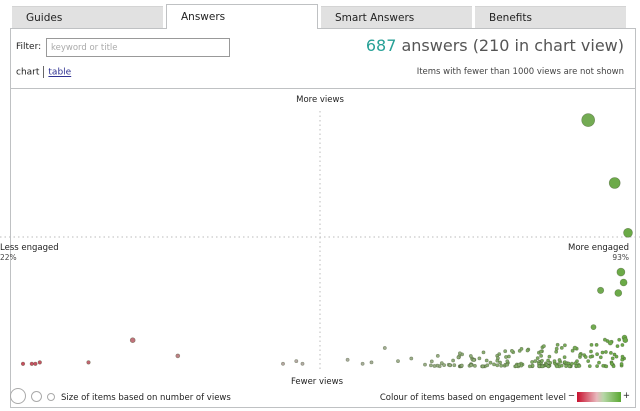  Describe the element at coordinates (138, 47) in the screenshot. I see `filter-input` at that location.